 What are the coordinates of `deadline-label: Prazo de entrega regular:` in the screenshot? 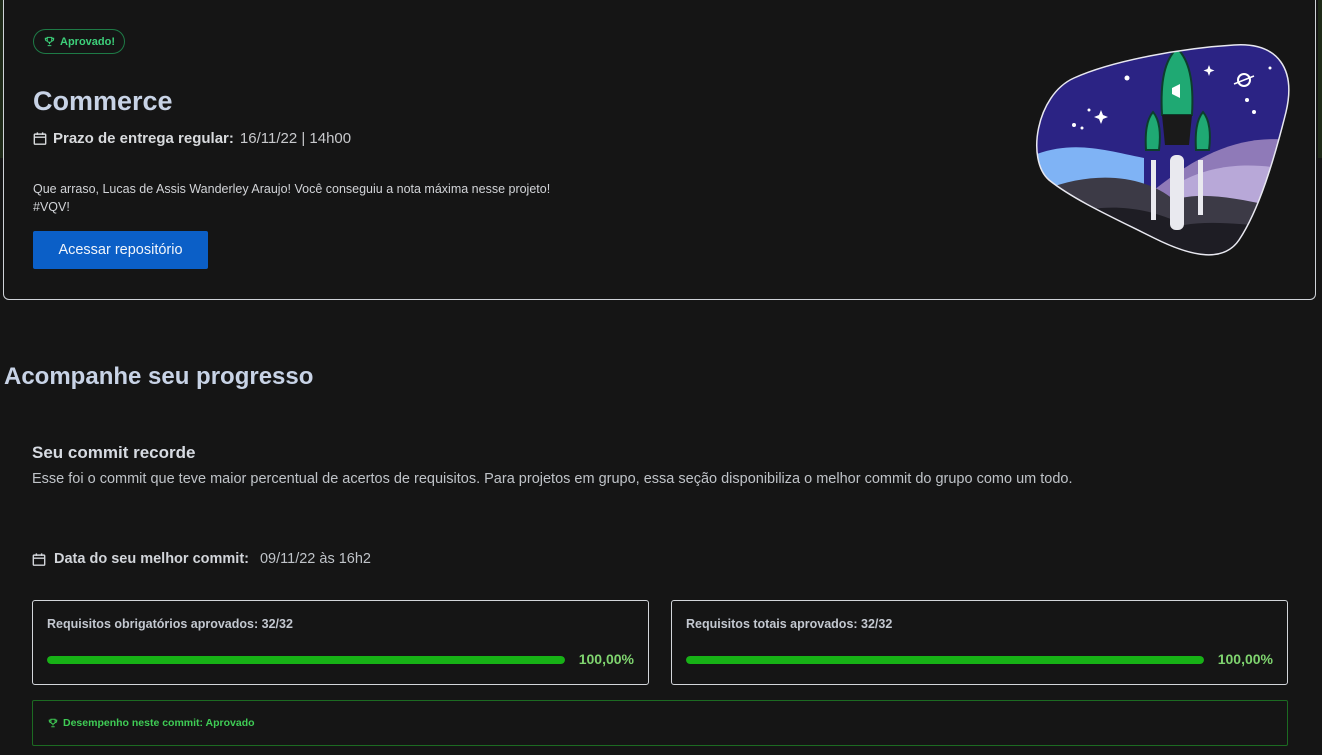 It's located at (143, 138).